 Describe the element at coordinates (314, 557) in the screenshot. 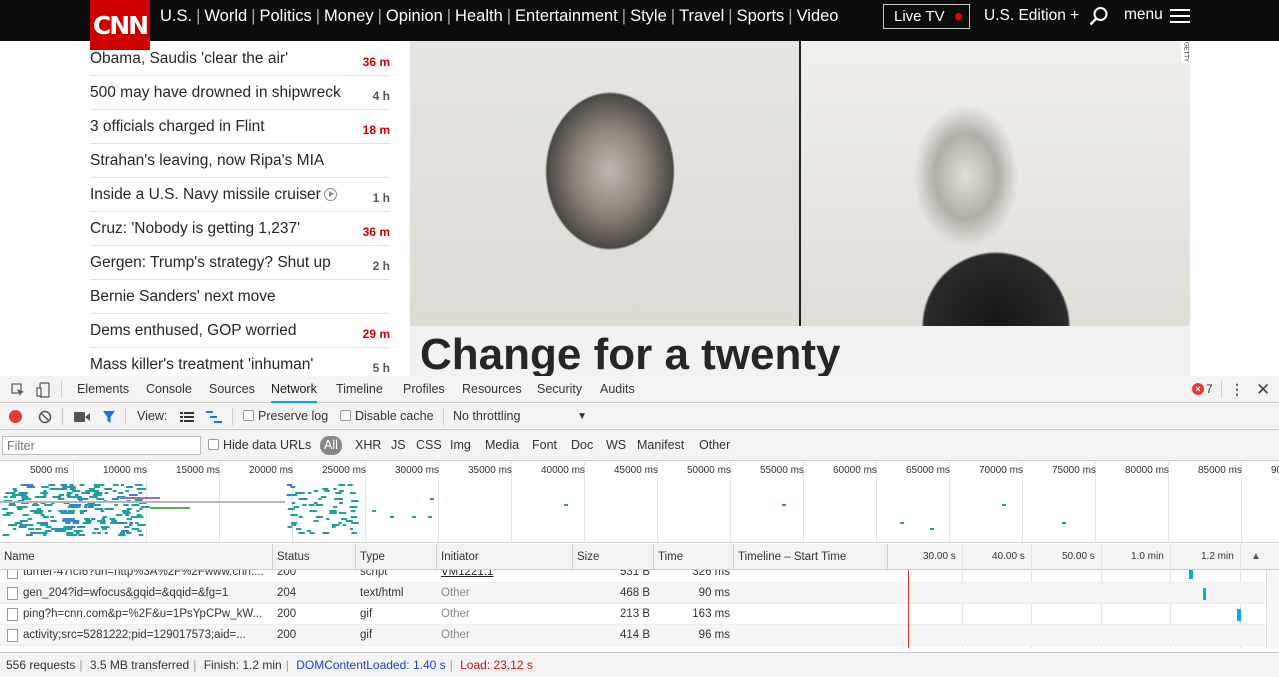

I see `column-header-status: Status` at that location.